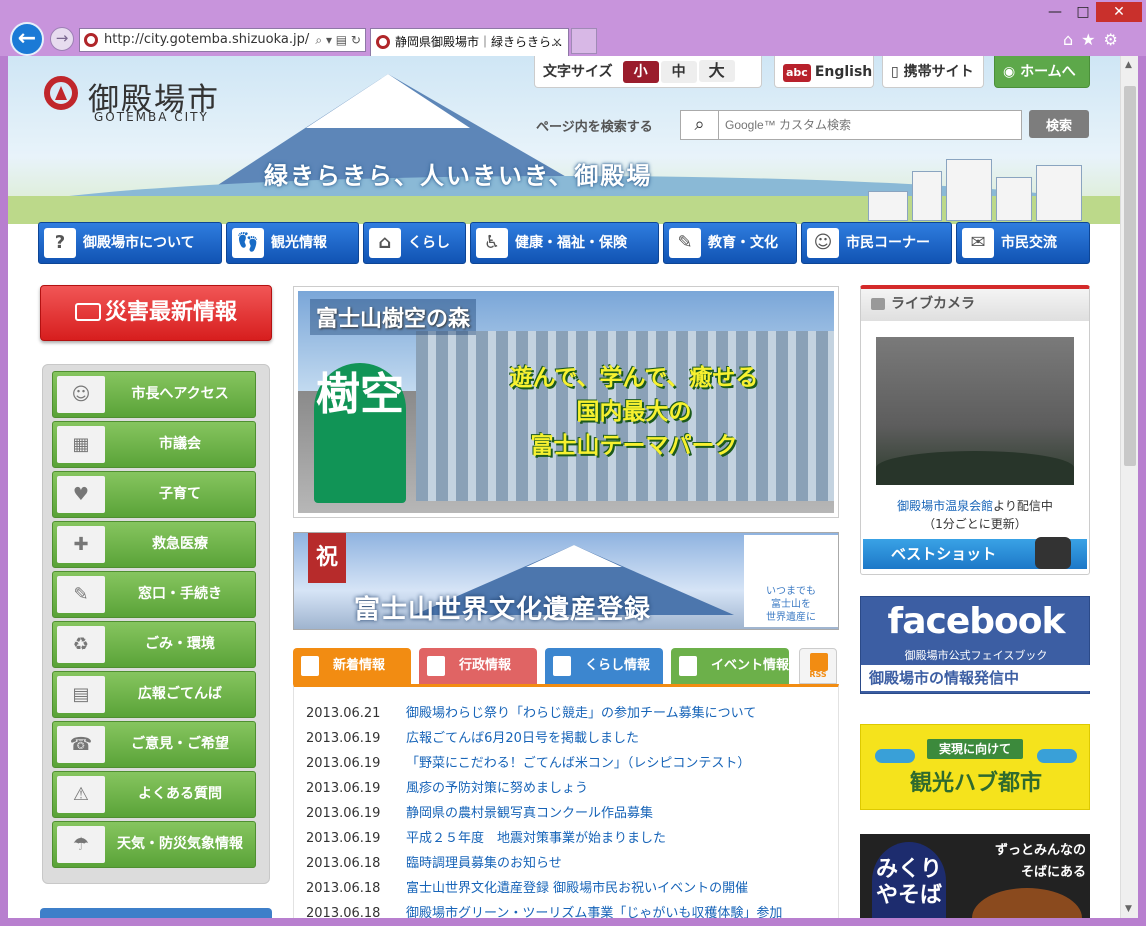 This screenshot has width=1146, height=926. What do you see at coordinates (1115, 39) in the screenshot?
I see `settings-icon: ⚙` at bounding box center [1115, 39].